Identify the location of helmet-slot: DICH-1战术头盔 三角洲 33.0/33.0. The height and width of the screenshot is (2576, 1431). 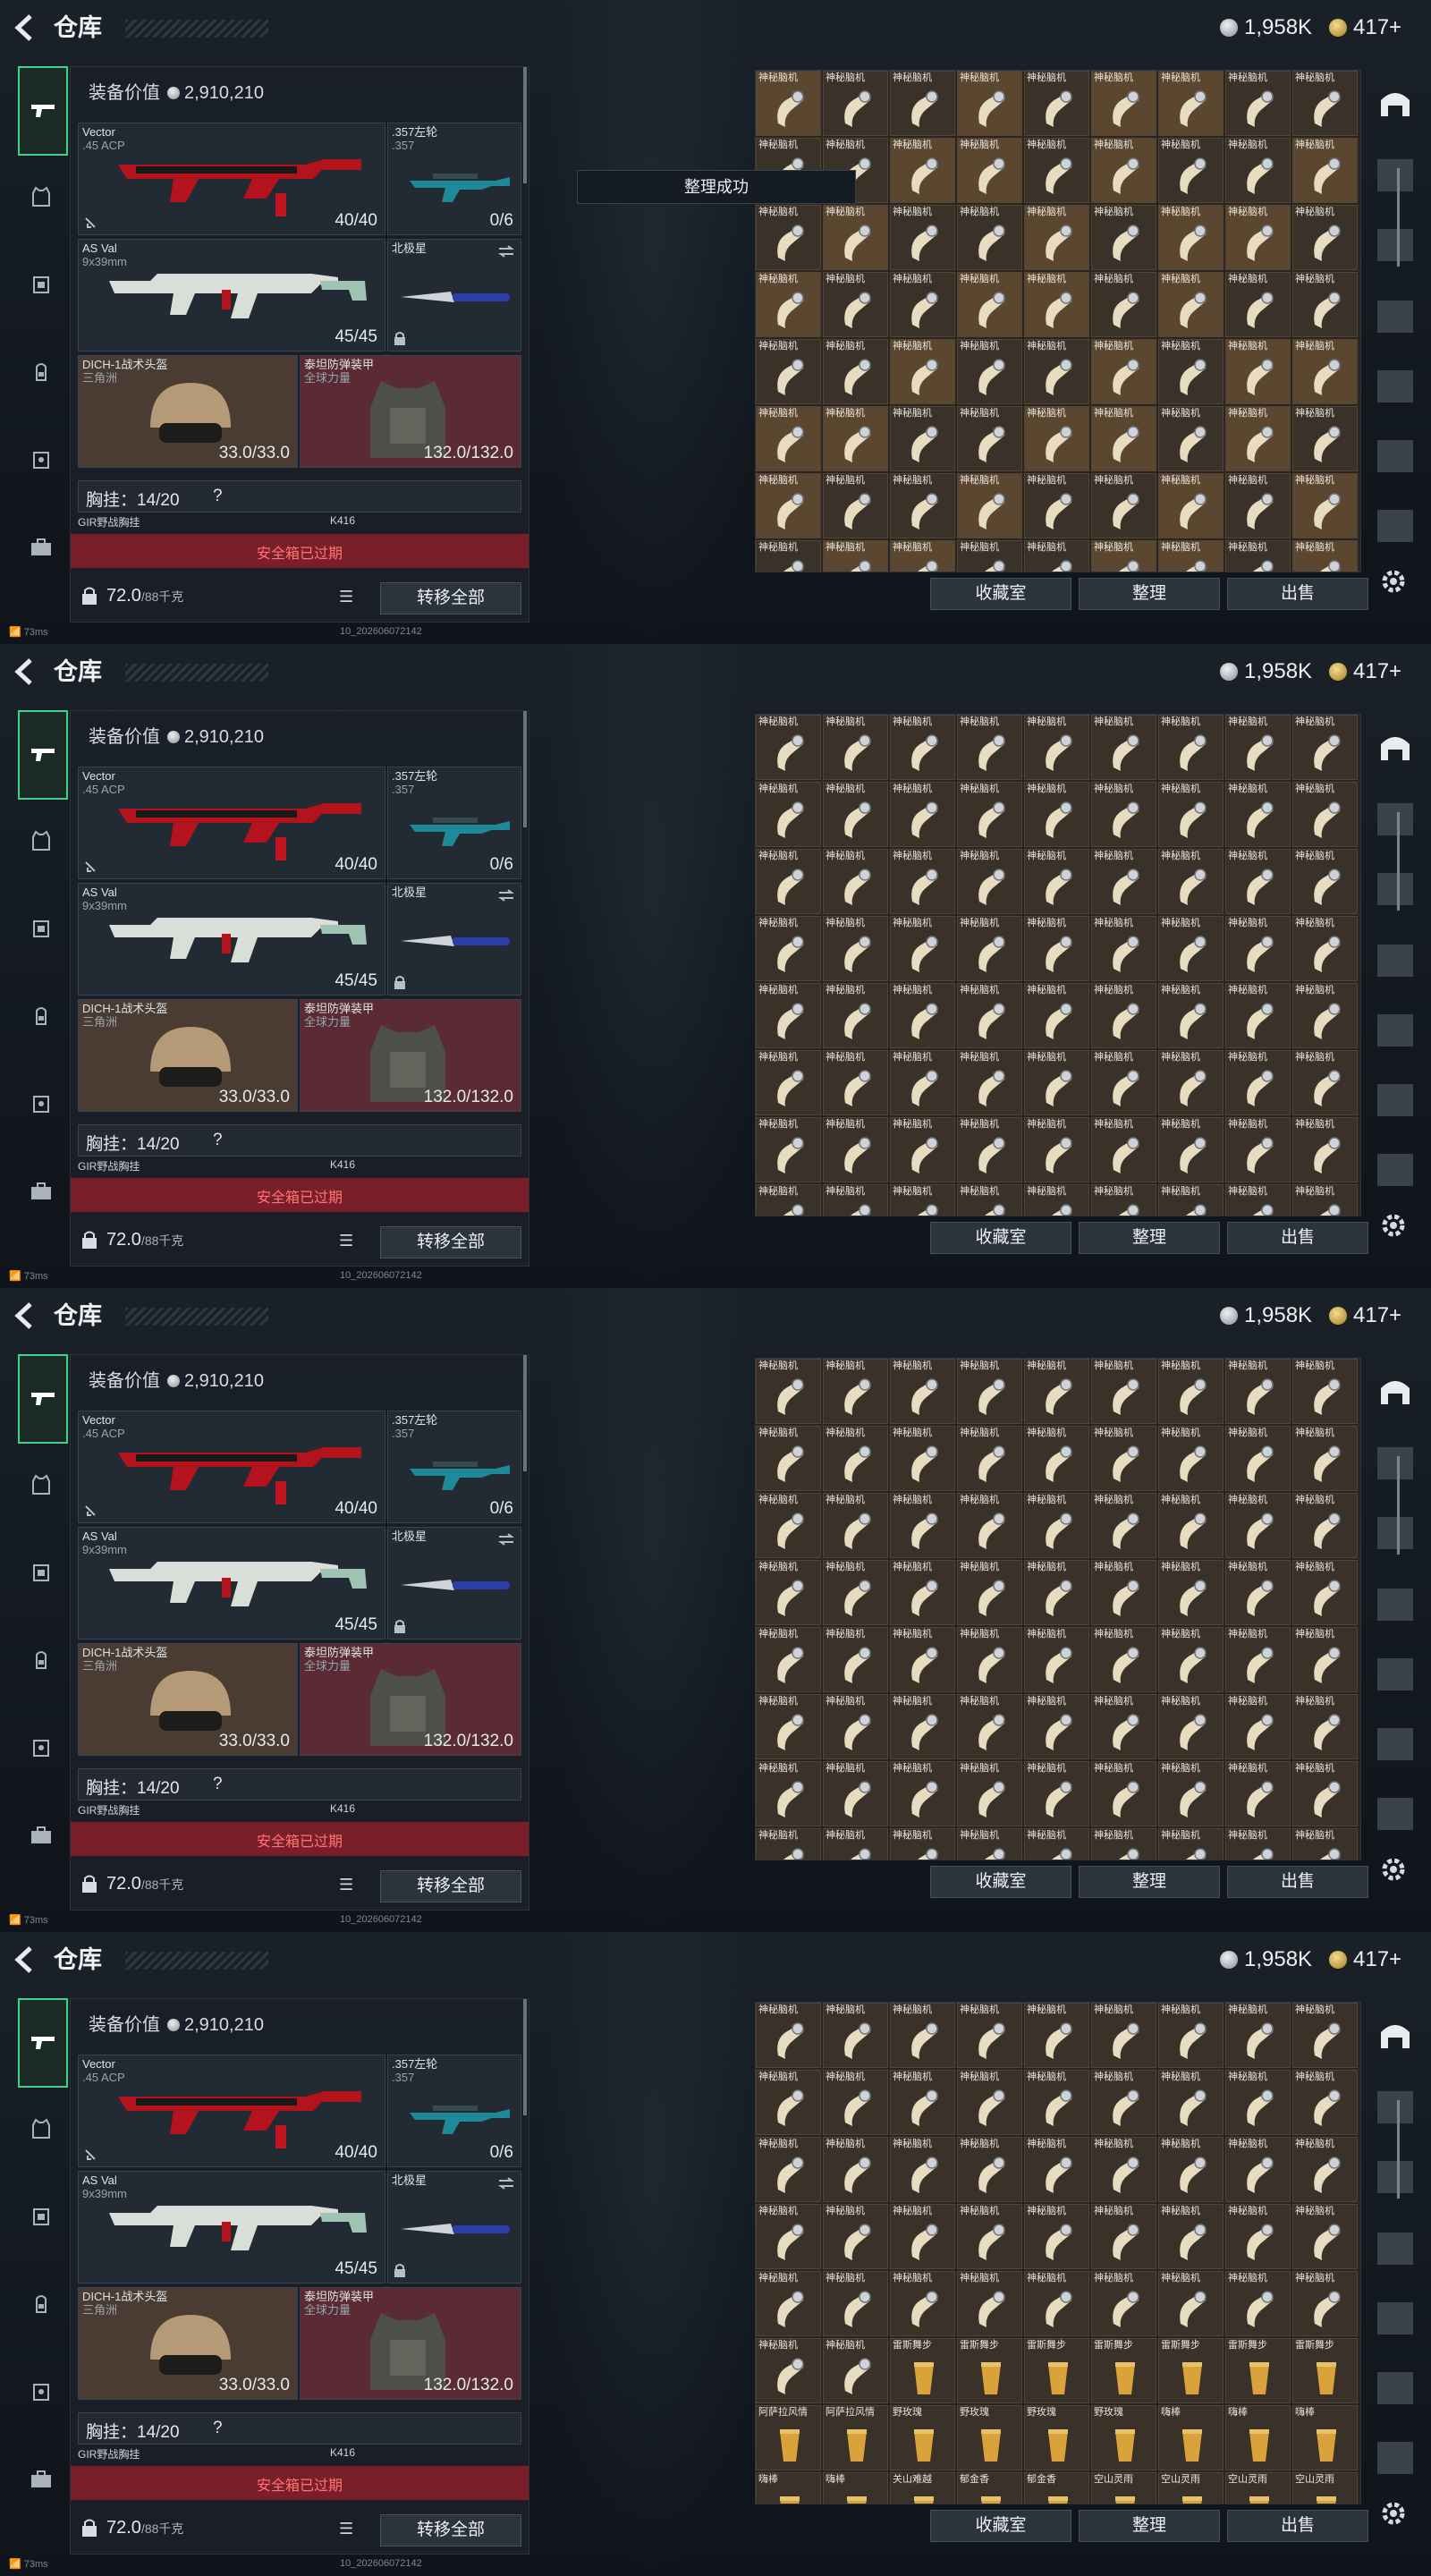
(188, 411).